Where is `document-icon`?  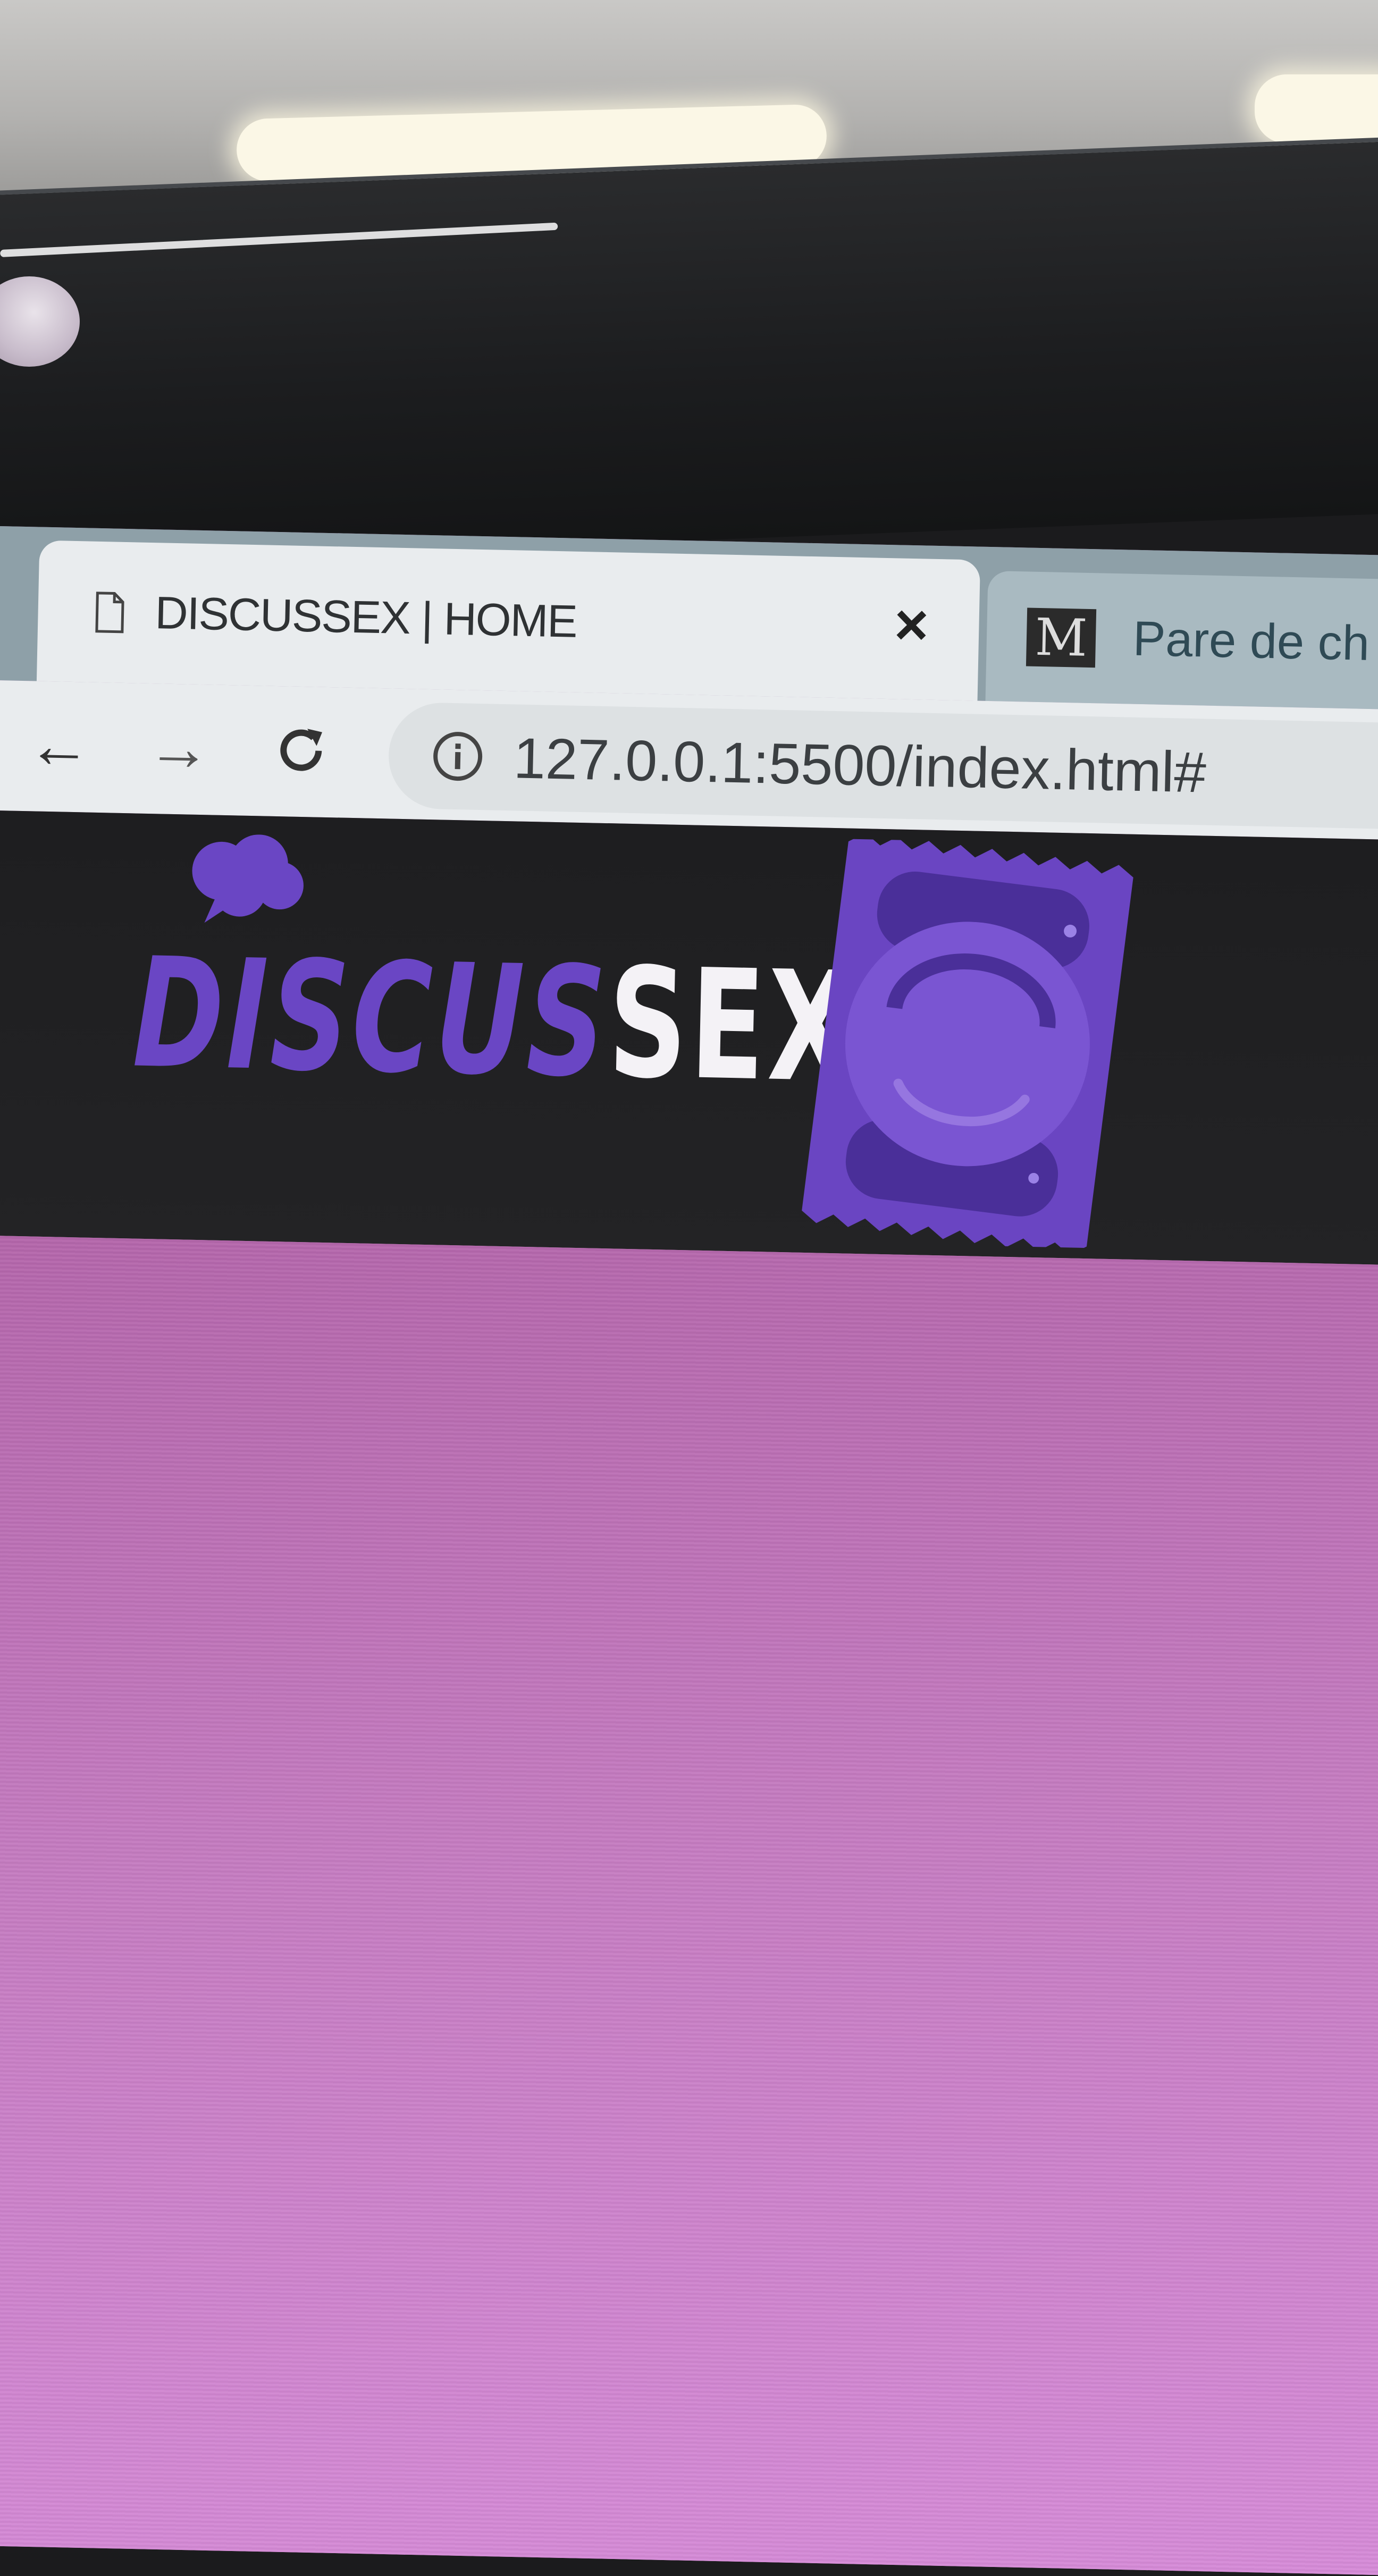
document-icon is located at coordinates (109, 612).